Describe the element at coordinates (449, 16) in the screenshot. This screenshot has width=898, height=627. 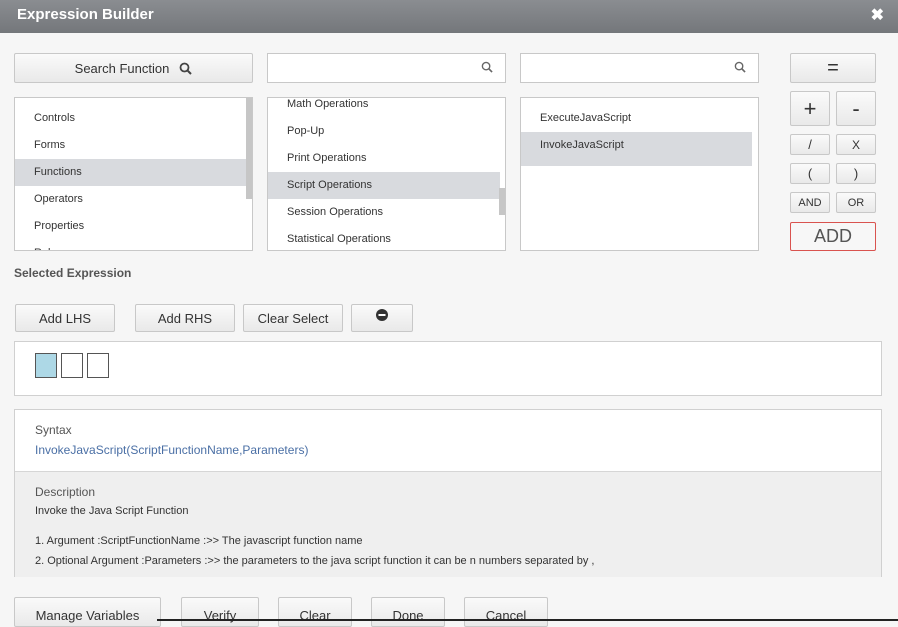
I see `title-bar: Expression Builder ✖` at that location.